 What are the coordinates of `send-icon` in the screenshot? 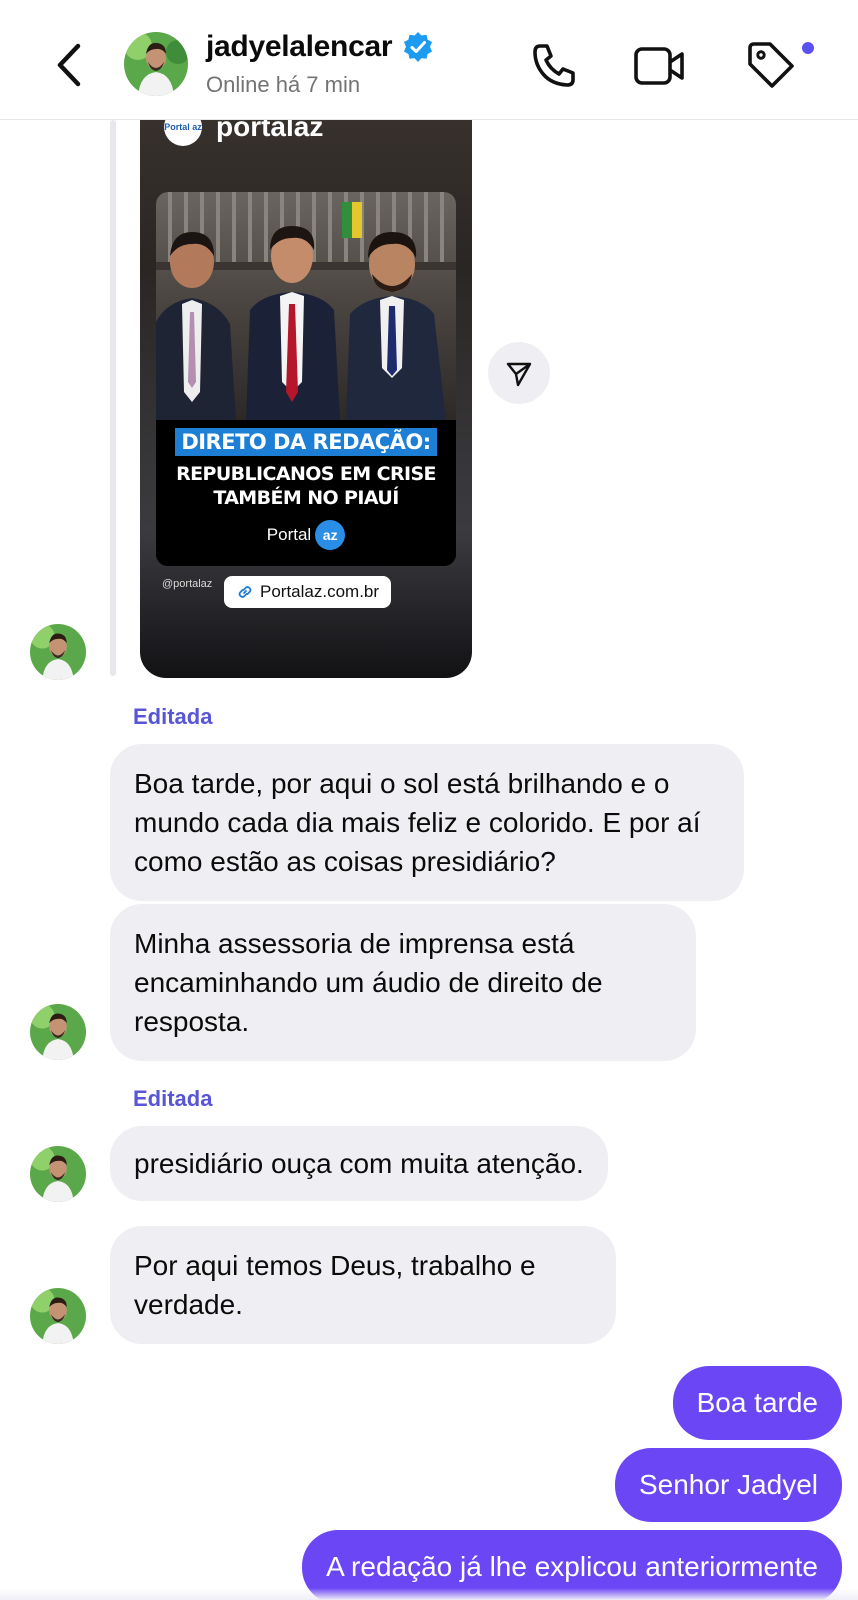 It's located at (519, 374).